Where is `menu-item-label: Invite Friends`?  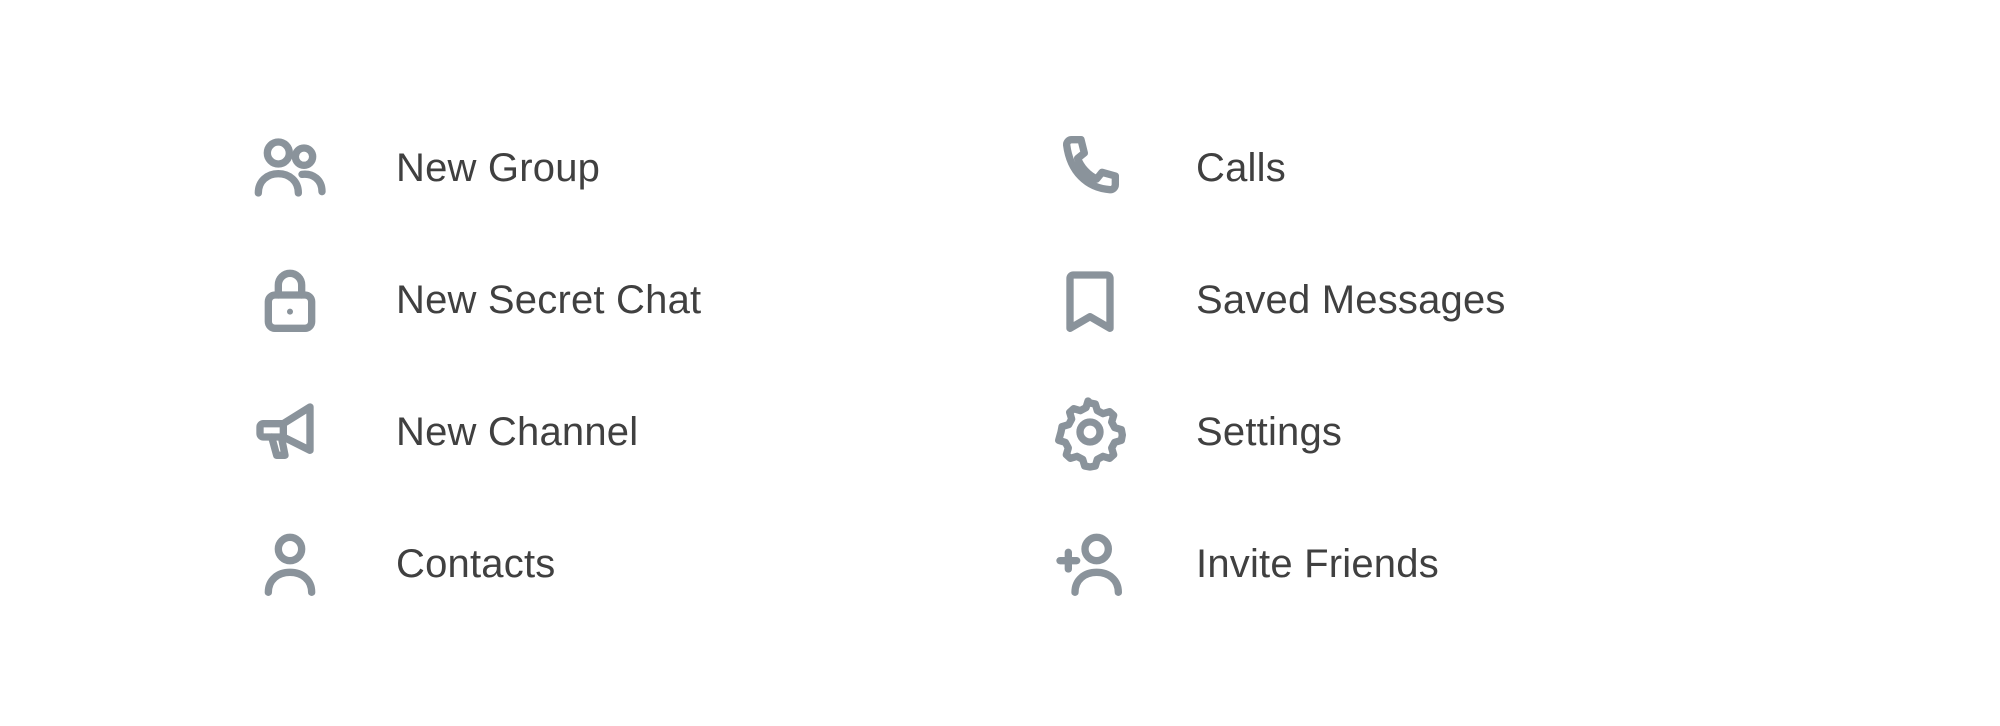
menu-item-label: Invite Friends is located at coordinates (1317, 563).